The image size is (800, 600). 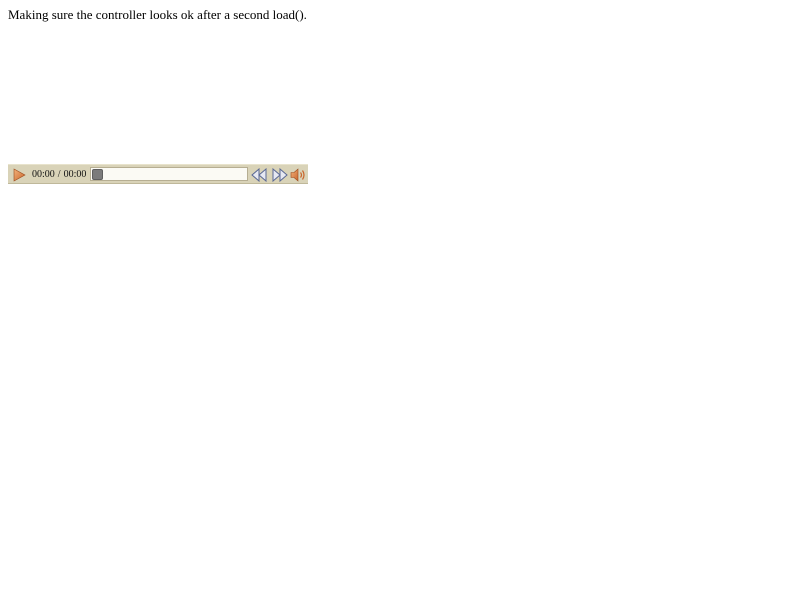 What do you see at coordinates (97, 174) in the screenshot?
I see `seek-slider-thumb` at bounding box center [97, 174].